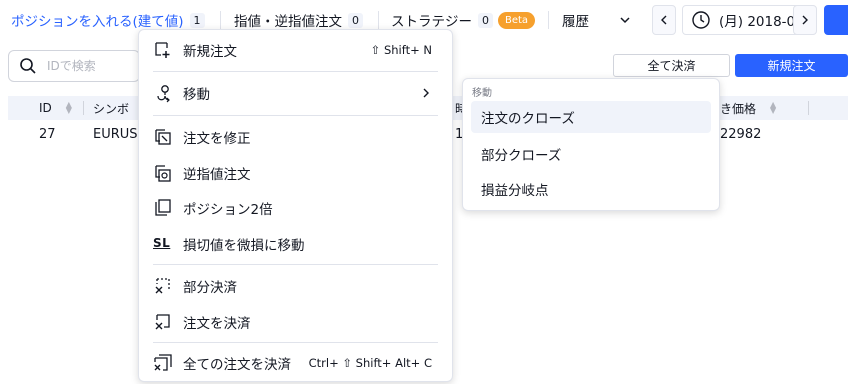  I want to click on column-label: シンボ, so click(111, 108).